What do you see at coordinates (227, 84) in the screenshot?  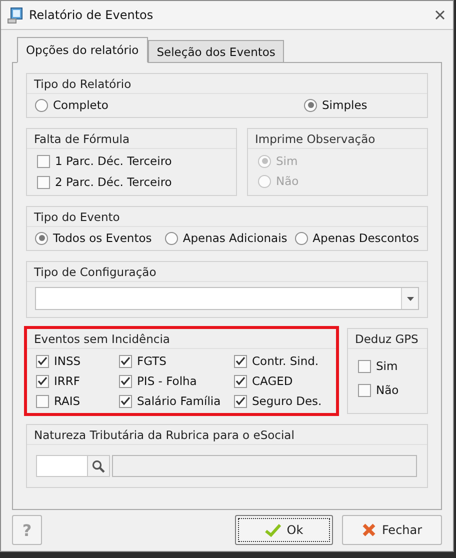 I see `group-title: Tipo do Relatório` at bounding box center [227, 84].